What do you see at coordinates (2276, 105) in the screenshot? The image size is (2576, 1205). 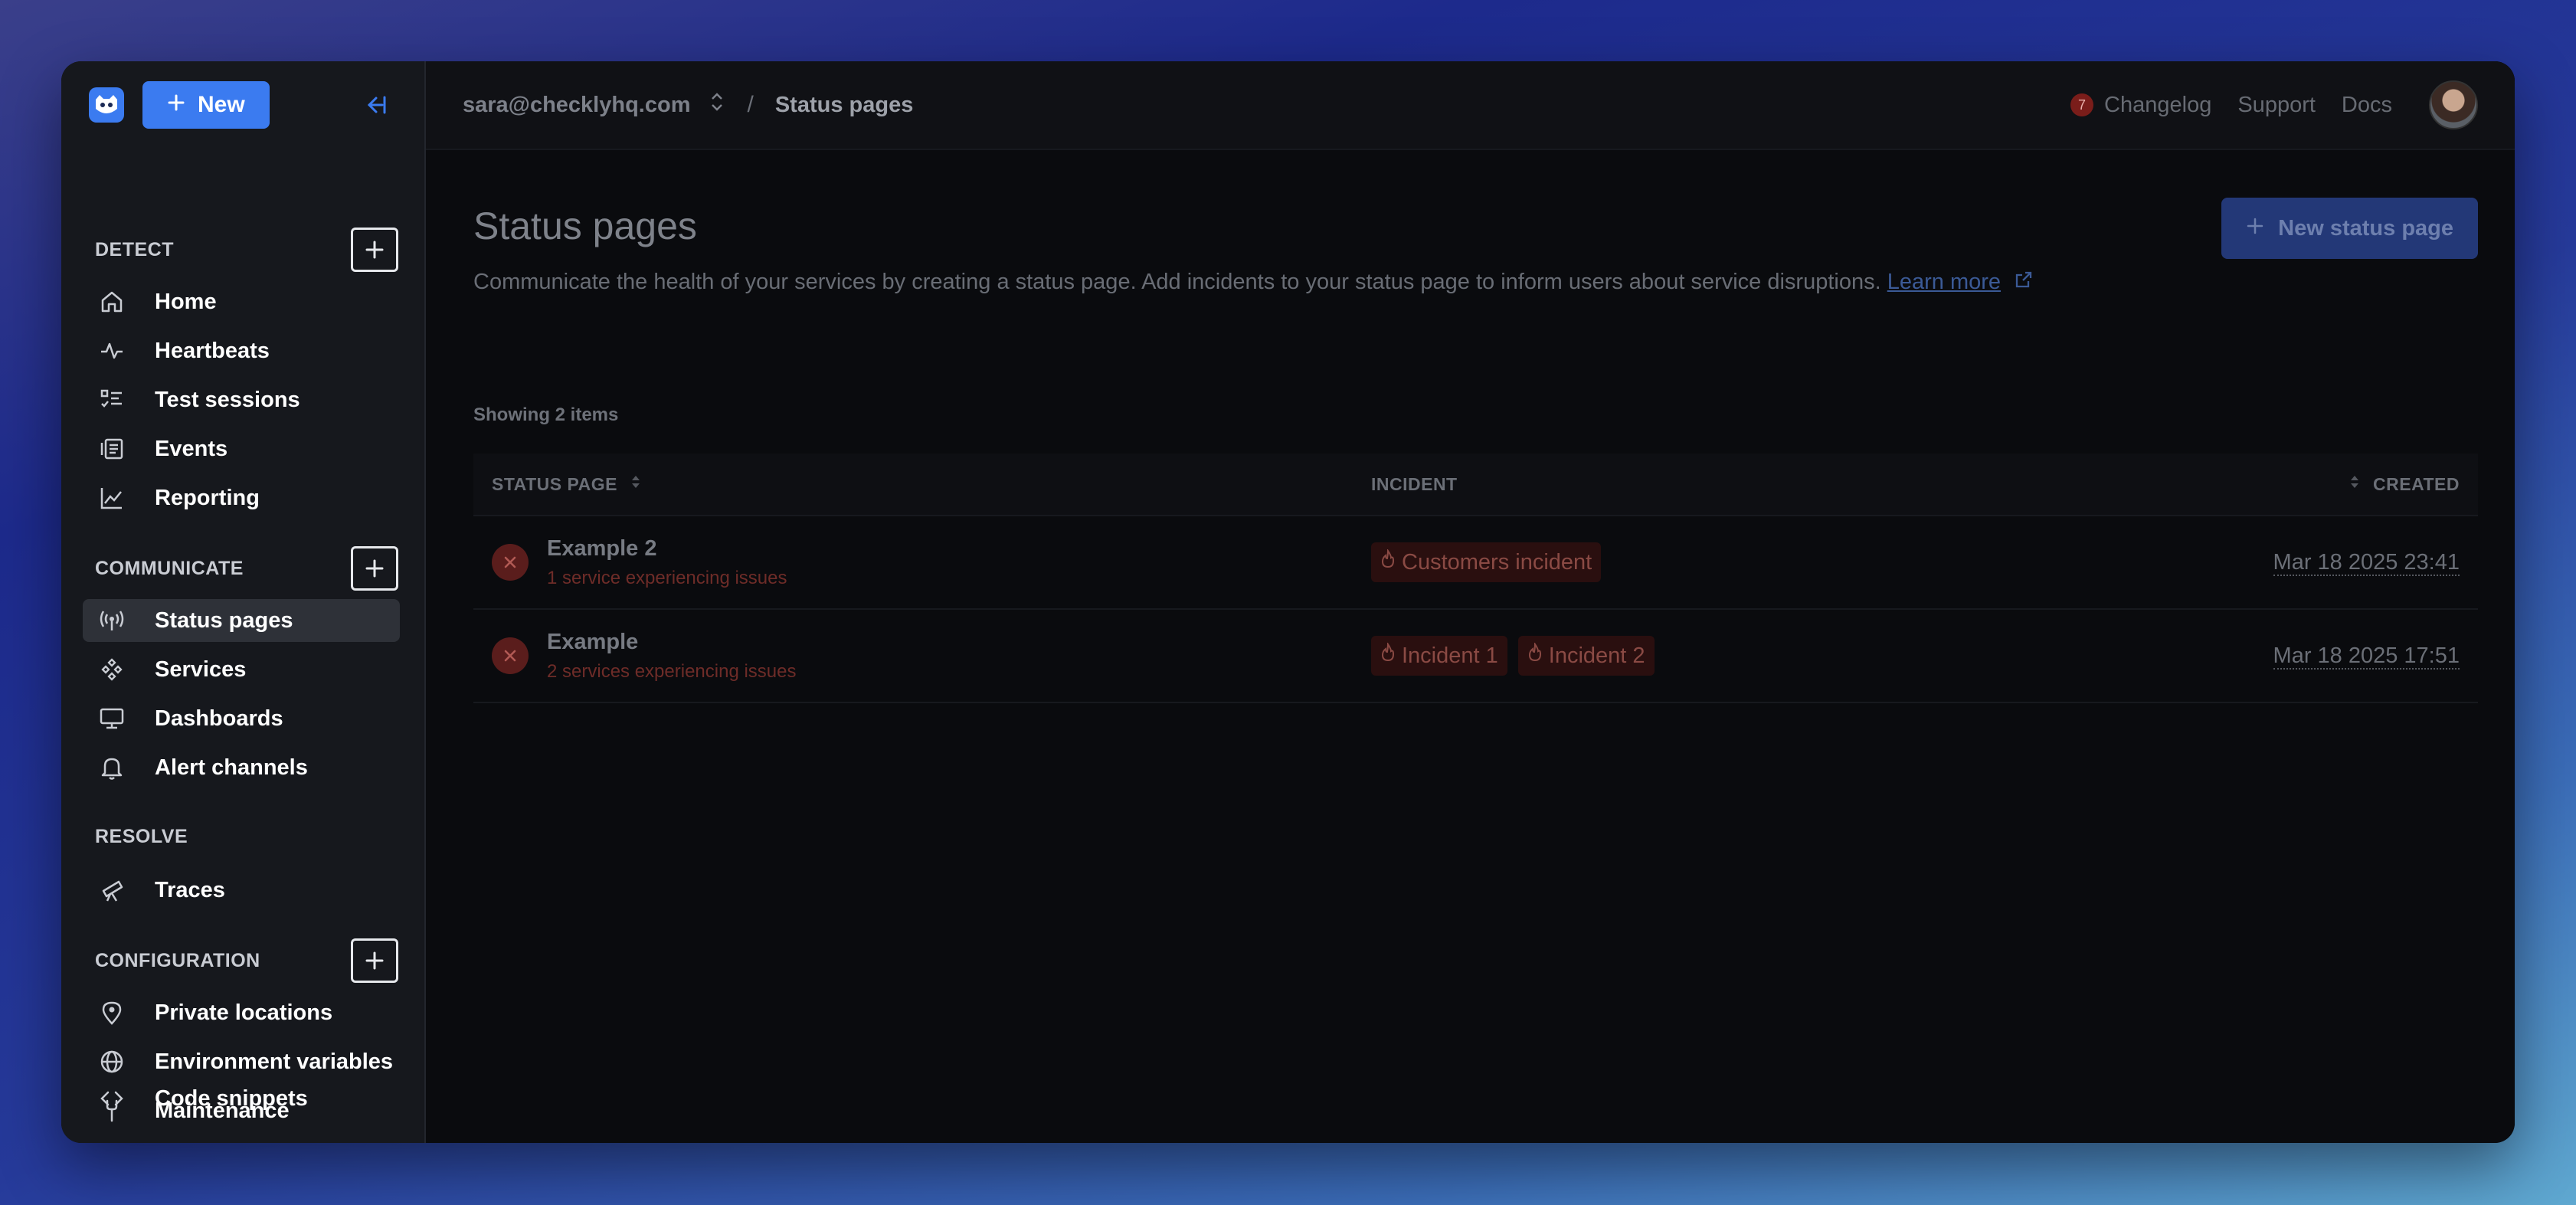 I see `support-link: Support` at bounding box center [2276, 105].